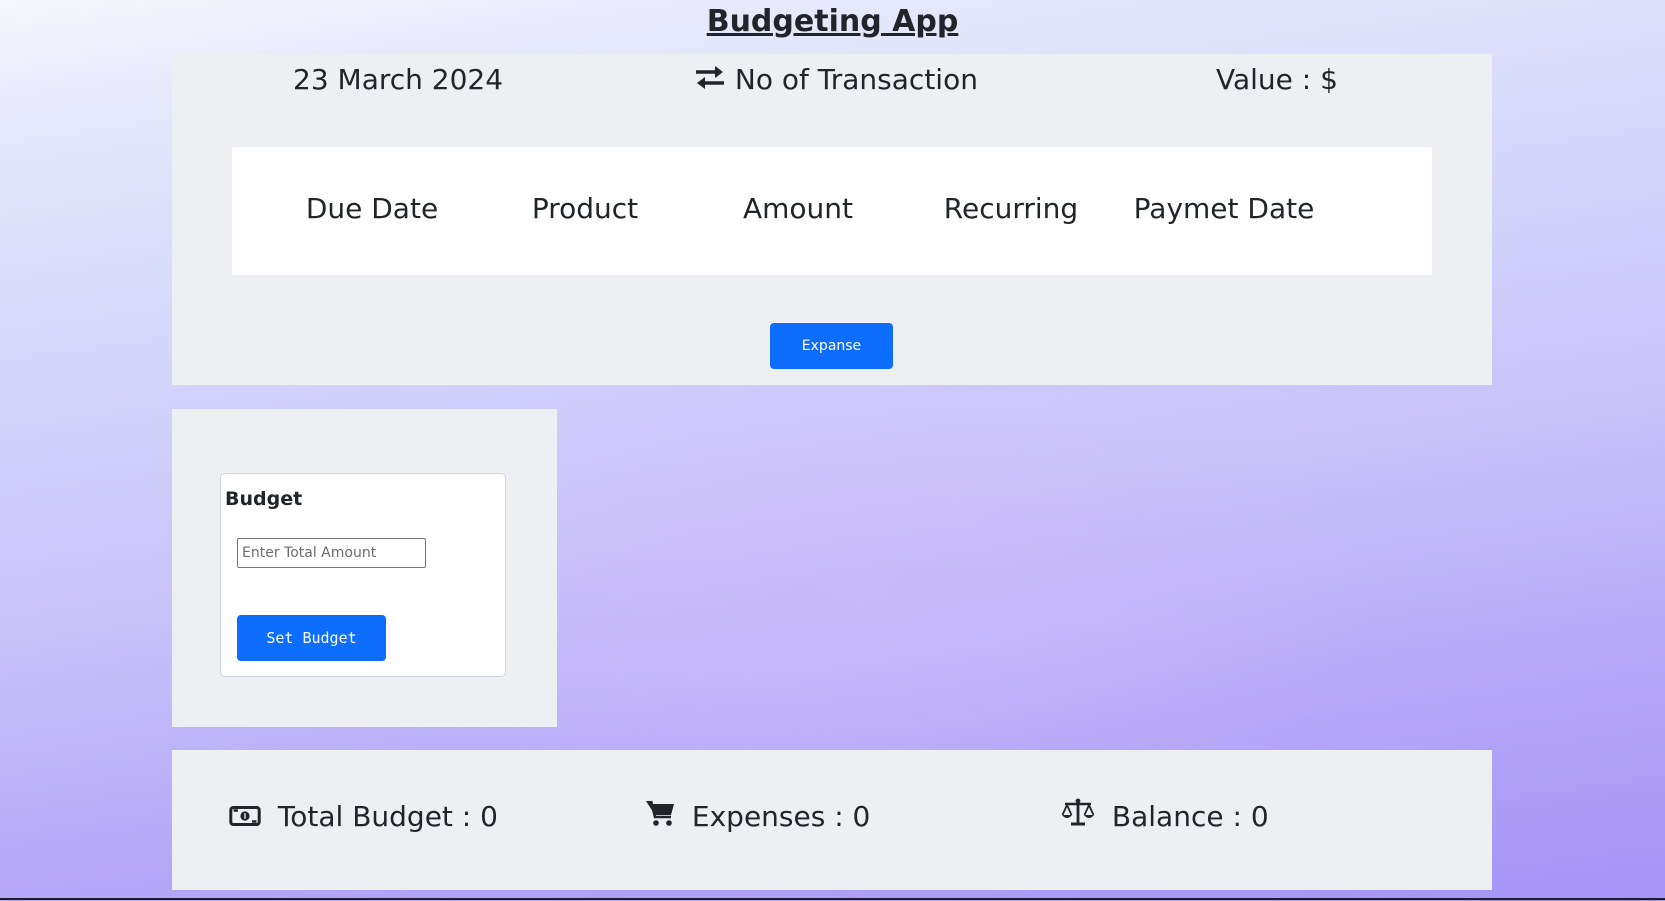 The height and width of the screenshot is (901, 1665). Describe the element at coordinates (311, 638) in the screenshot. I see `set-budget-button: Set Budget` at that location.